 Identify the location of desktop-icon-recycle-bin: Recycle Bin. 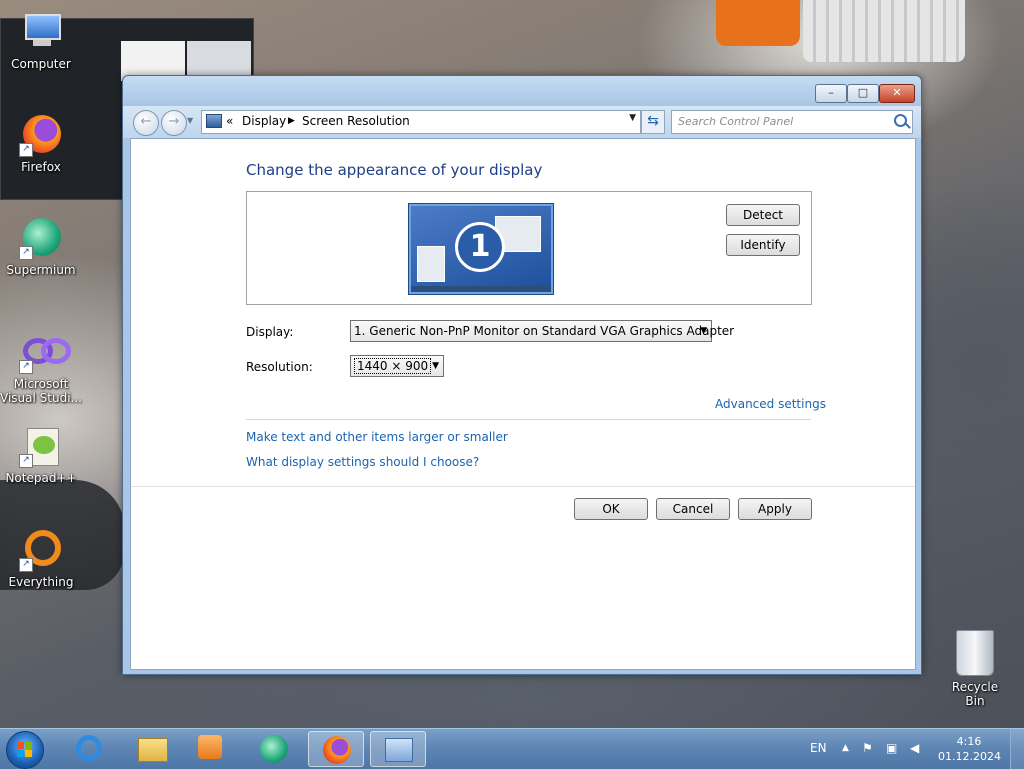
(975, 669).